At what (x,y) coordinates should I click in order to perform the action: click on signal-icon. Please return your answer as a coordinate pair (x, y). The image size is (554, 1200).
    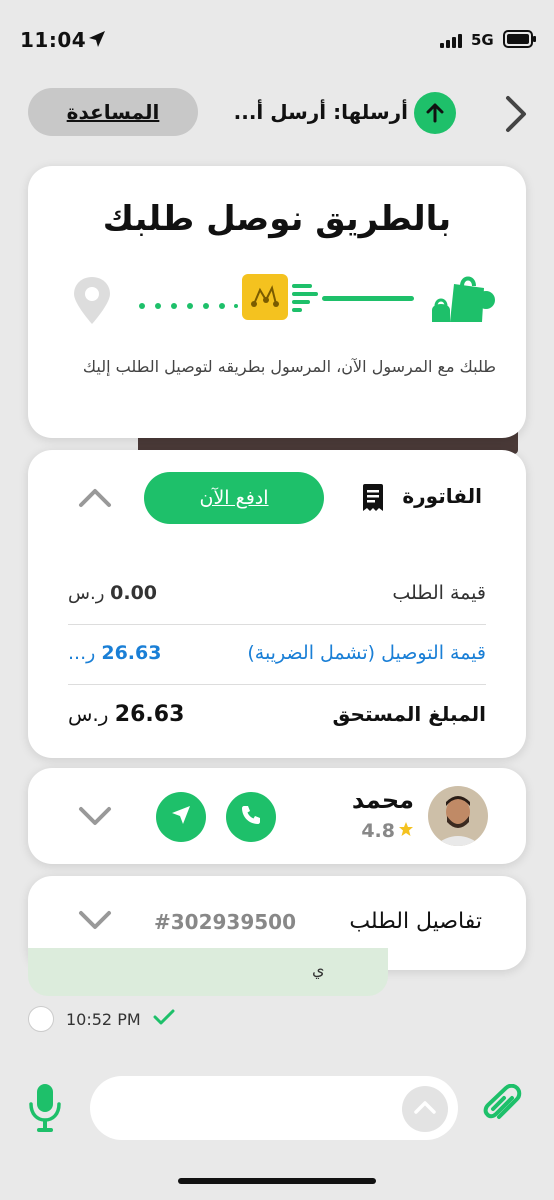
    Looking at the image, I should click on (452, 42).